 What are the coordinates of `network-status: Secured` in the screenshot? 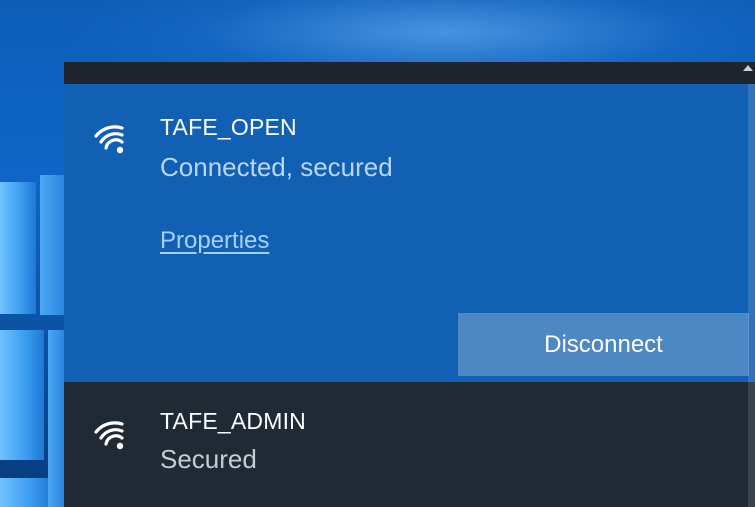 It's located at (208, 459).